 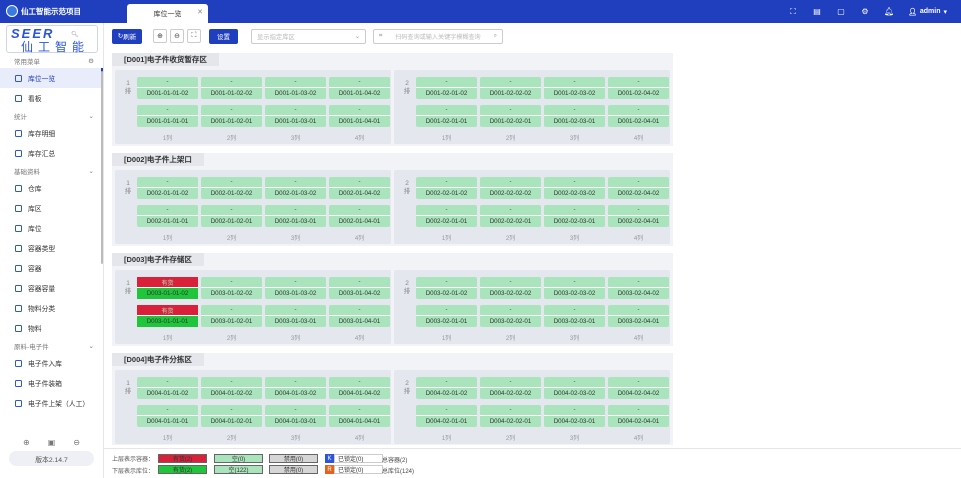 I want to click on storage-location-cell: 有货 D003-01-01-02, so click(x=167, y=288).